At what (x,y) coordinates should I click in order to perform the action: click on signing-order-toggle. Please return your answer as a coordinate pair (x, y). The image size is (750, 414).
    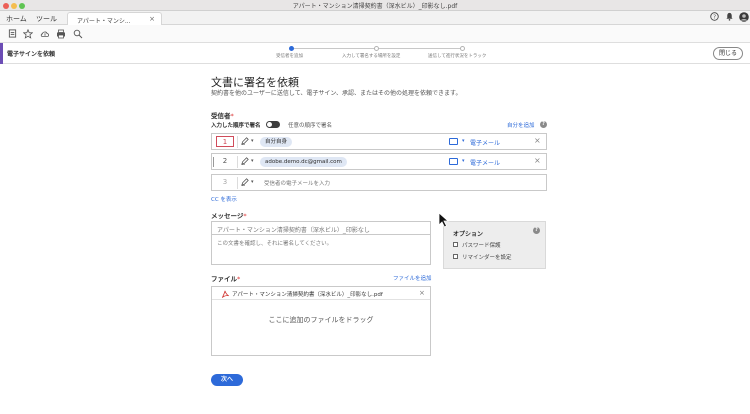
    Looking at the image, I should click on (273, 124).